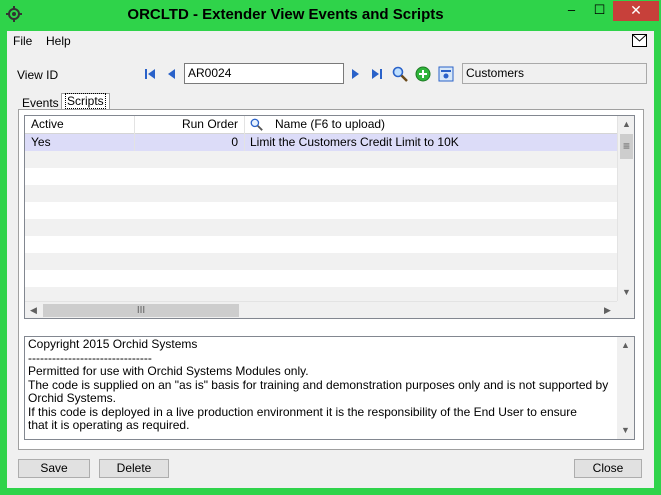  Describe the element at coordinates (80, 142) in the screenshot. I see `cell-active: Yes` at that location.